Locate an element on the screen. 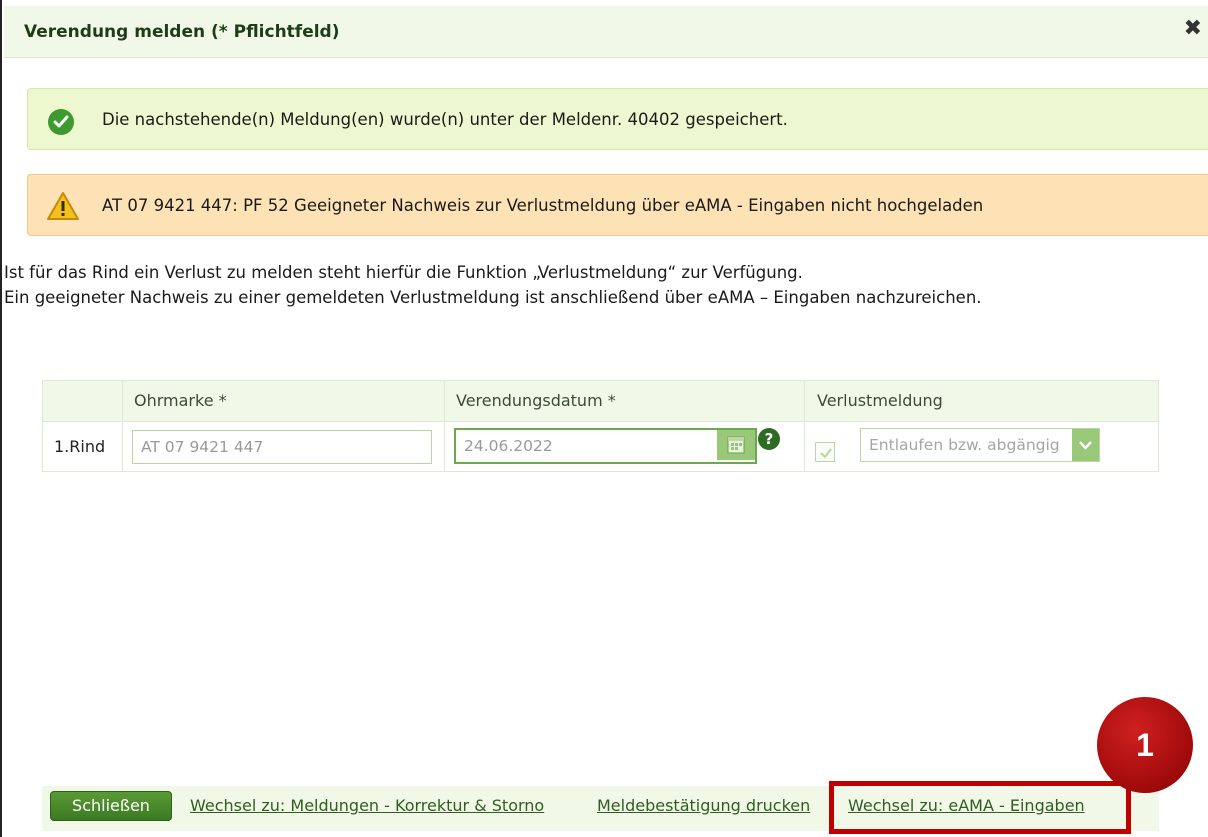 The image size is (1208, 837). highlight-box is located at coordinates (980, 807).